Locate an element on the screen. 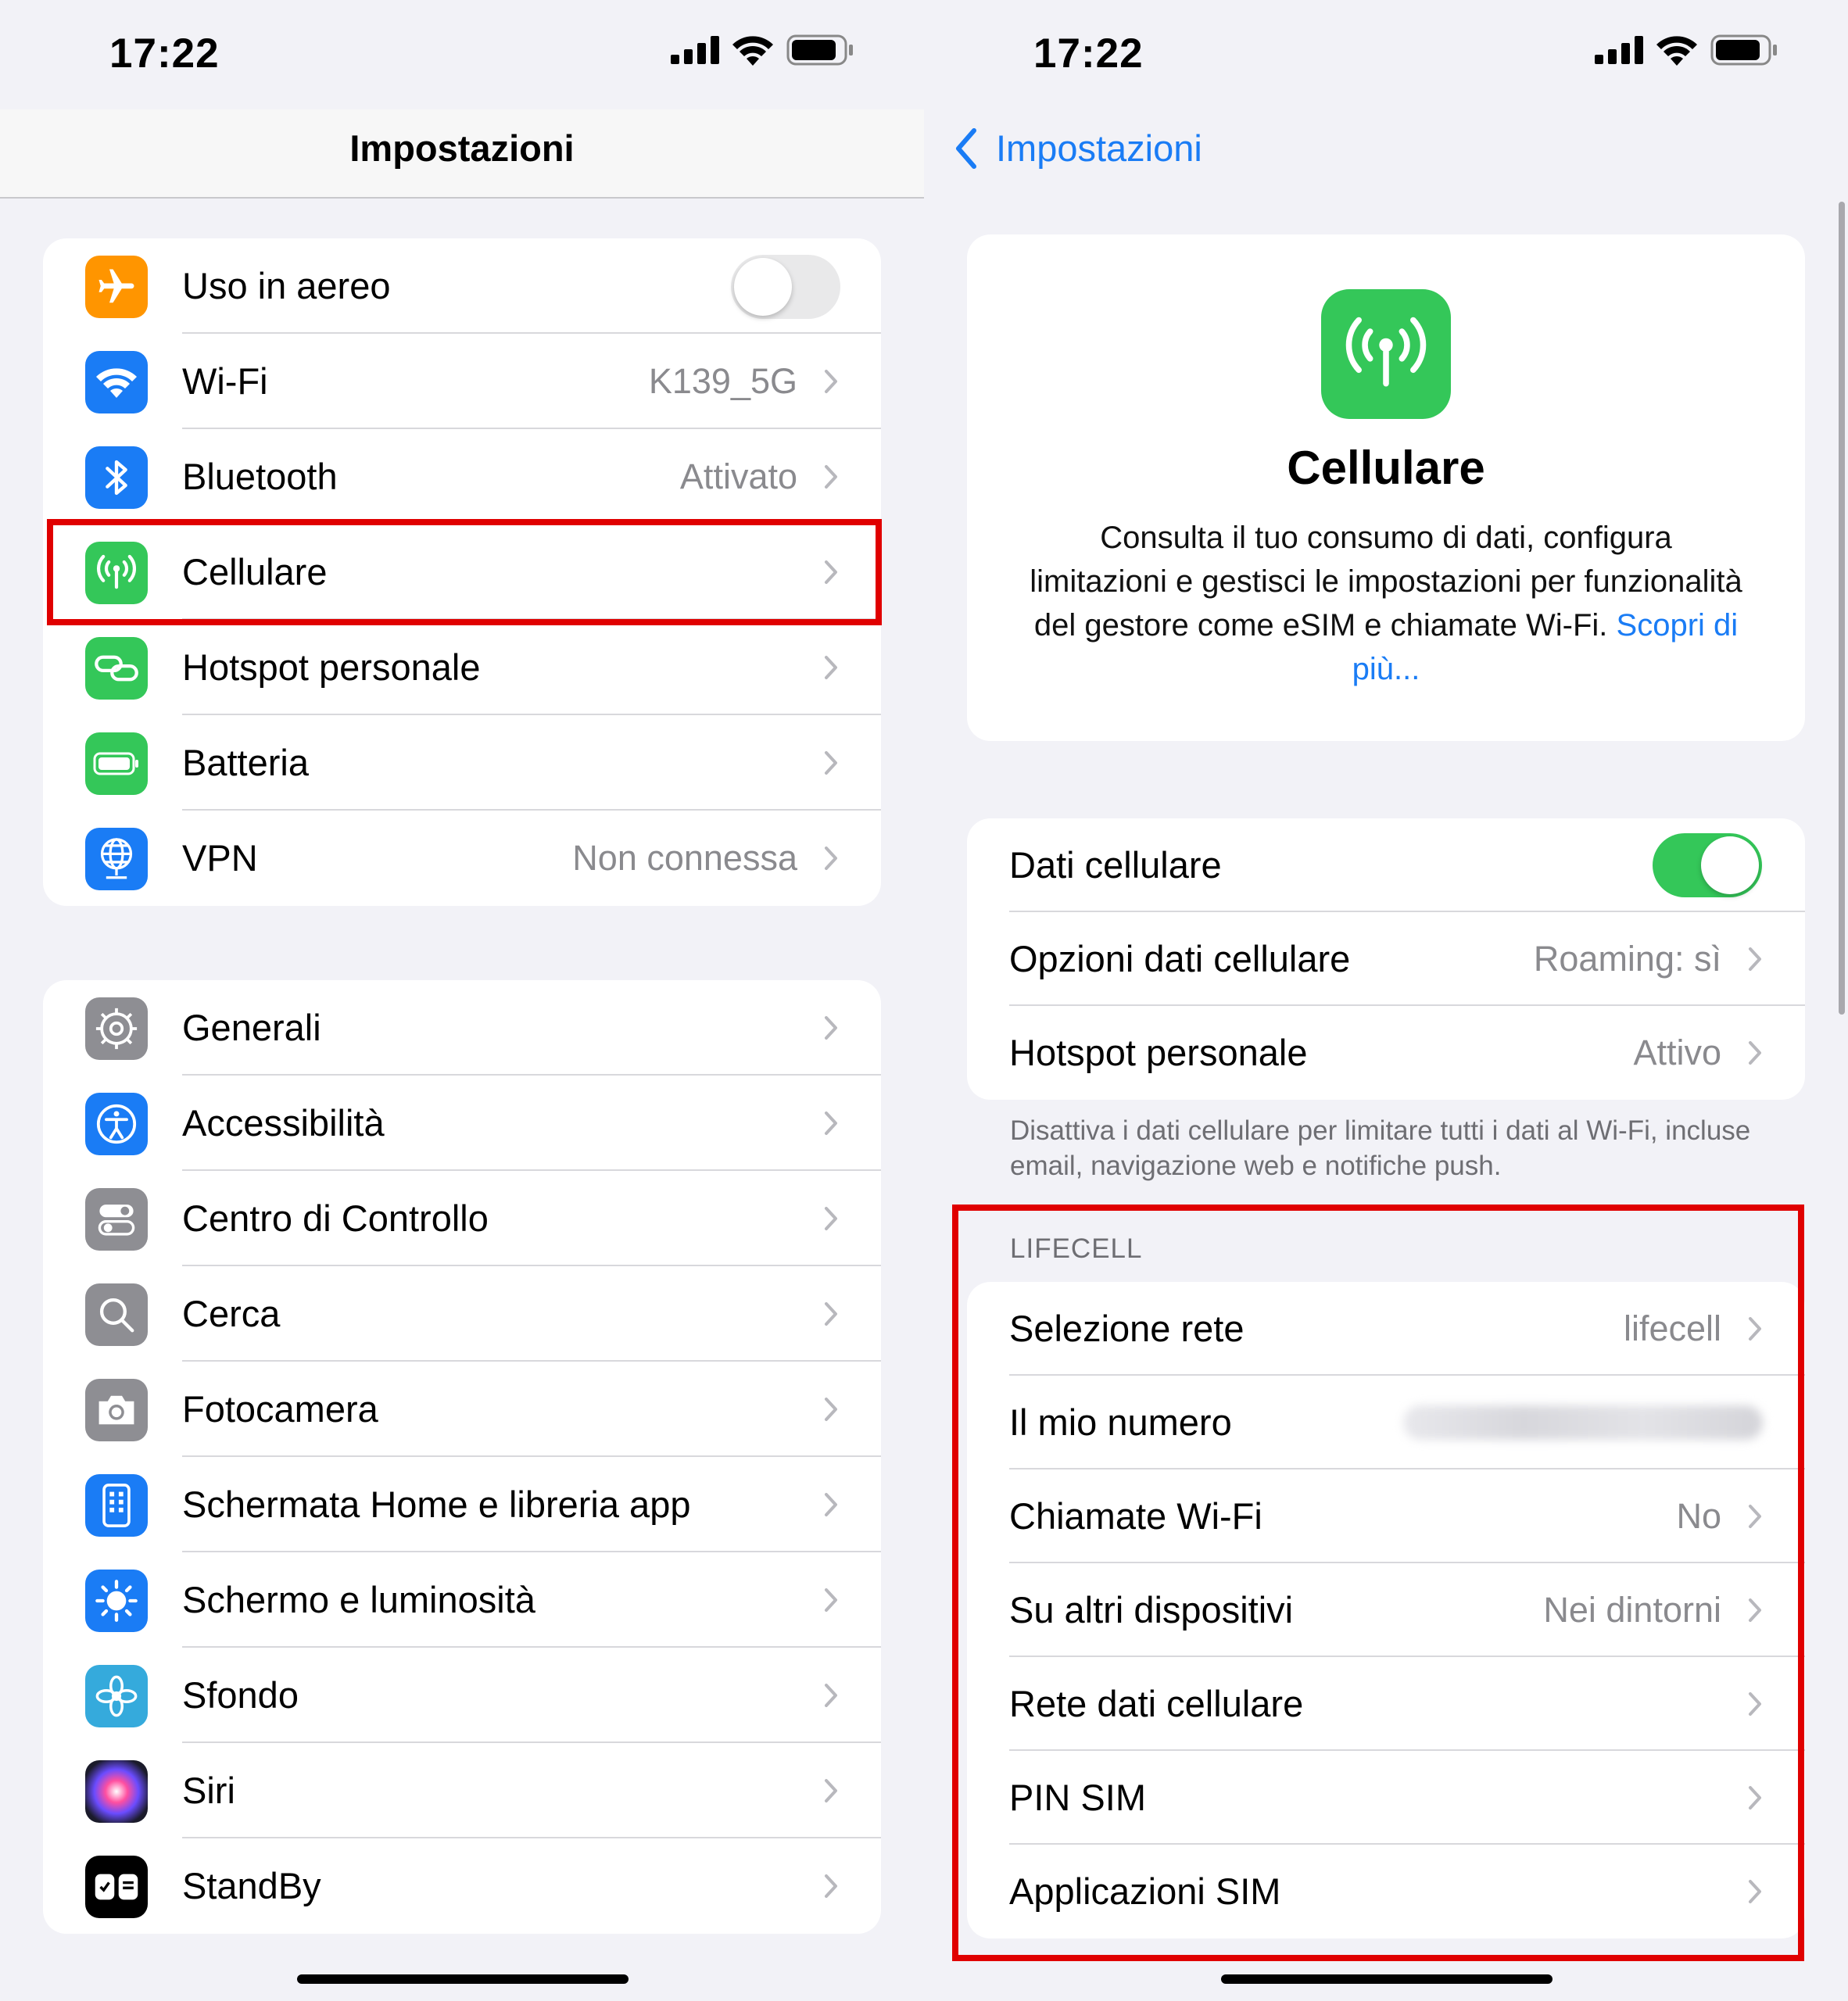 This screenshot has height=2001, width=1848. row-vpn: VPN Non connessa is located at coordinates (462, 859).